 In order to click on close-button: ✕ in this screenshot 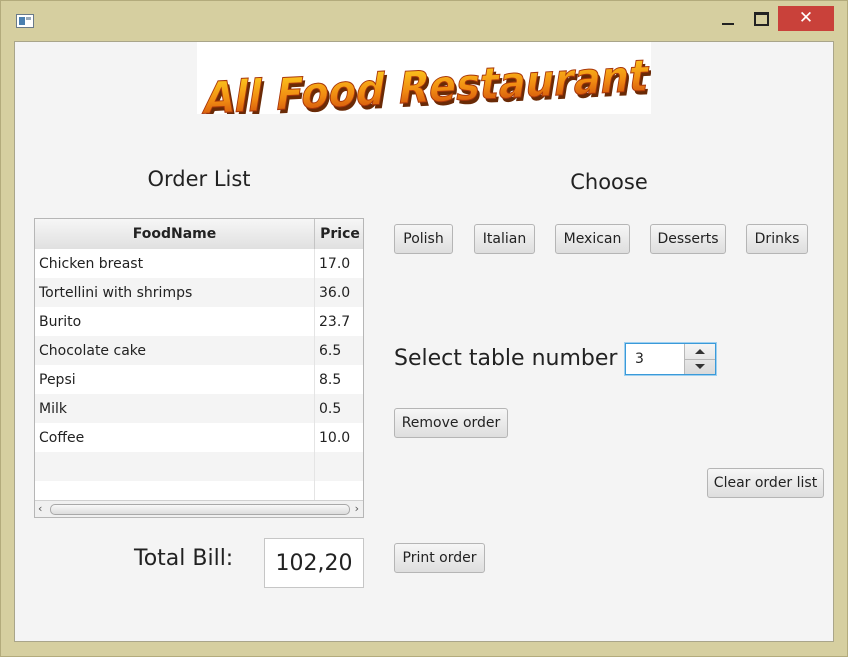, I will do `click(806, 18)`.